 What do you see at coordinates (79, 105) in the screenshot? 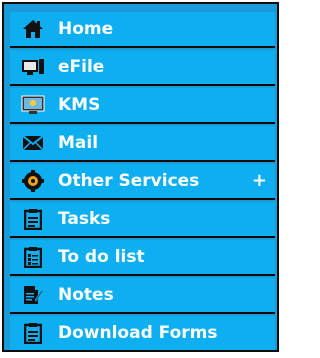
I see `menu-item-label: KMS` at bounding box center [79, 105].